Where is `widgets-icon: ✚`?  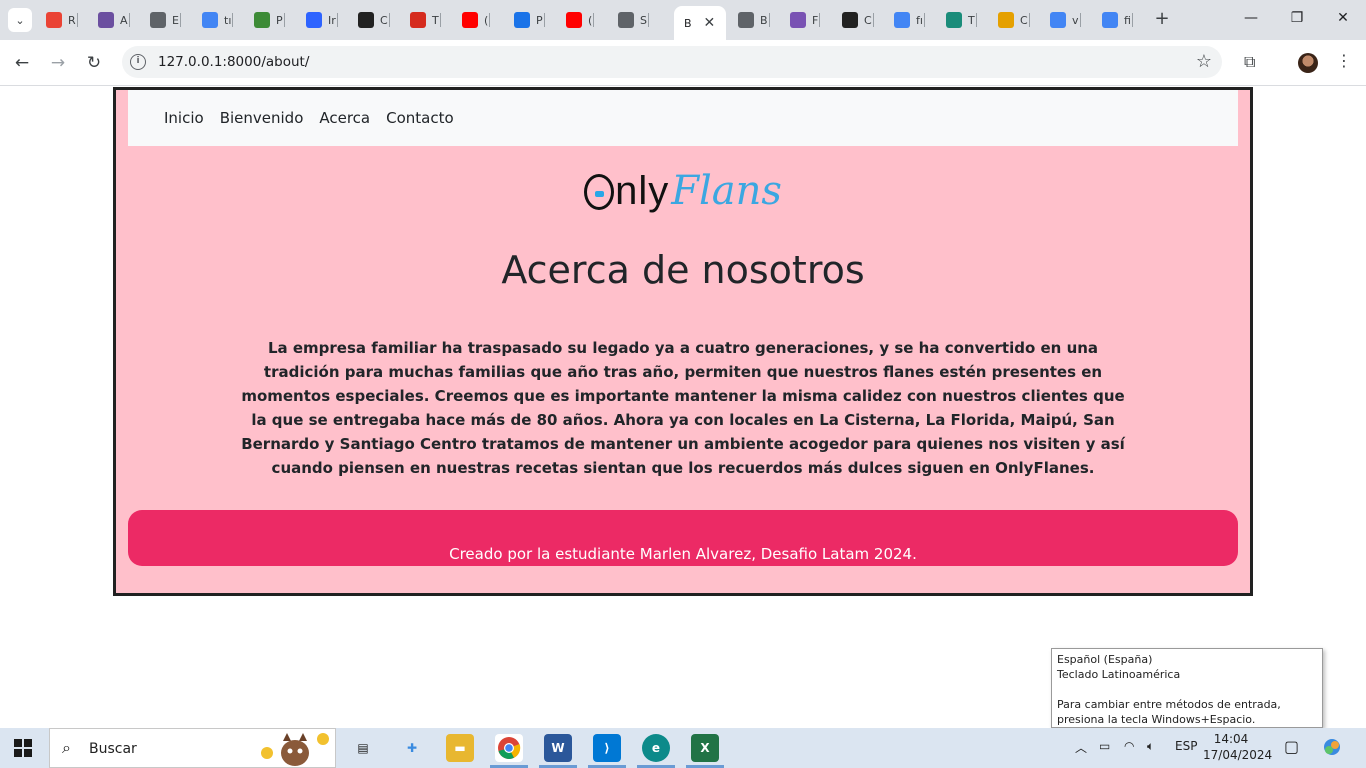
widgets-icon: ✚ is located at coordinates (412, 748).